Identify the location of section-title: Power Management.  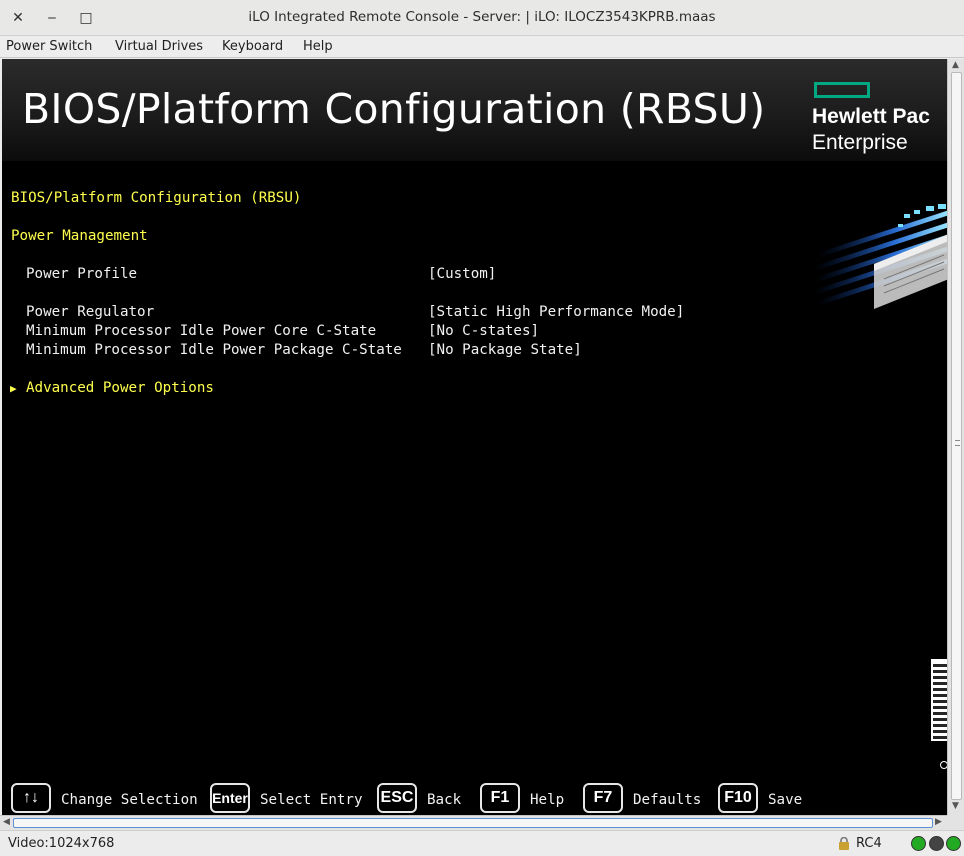
(79, 236).